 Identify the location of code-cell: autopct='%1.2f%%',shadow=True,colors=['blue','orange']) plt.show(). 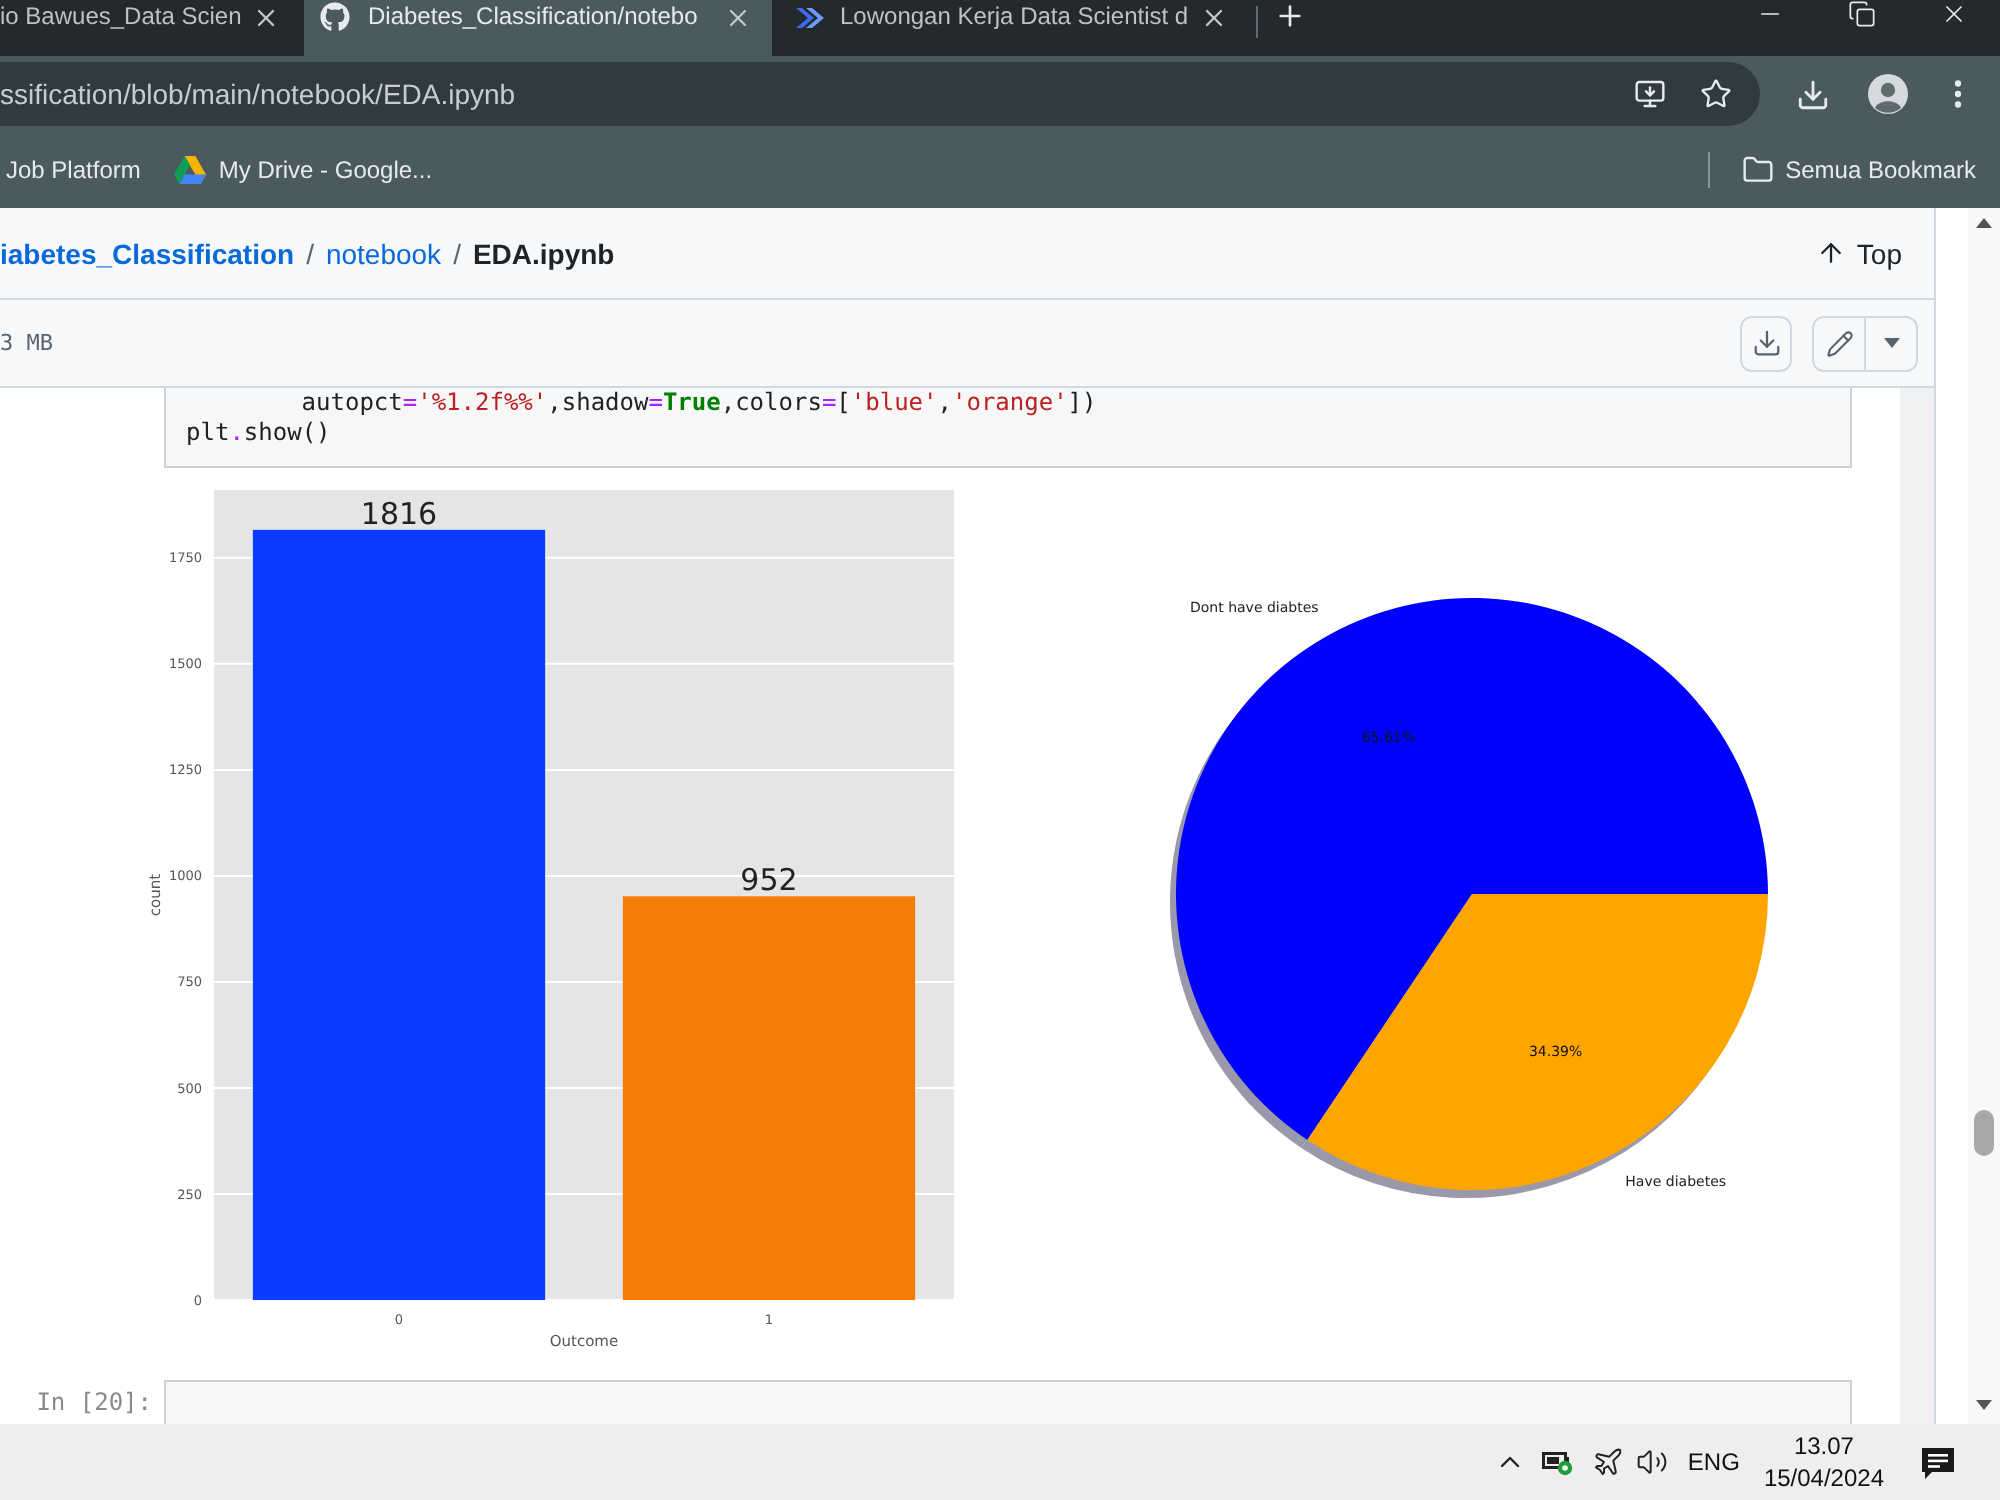
(1008, 428).